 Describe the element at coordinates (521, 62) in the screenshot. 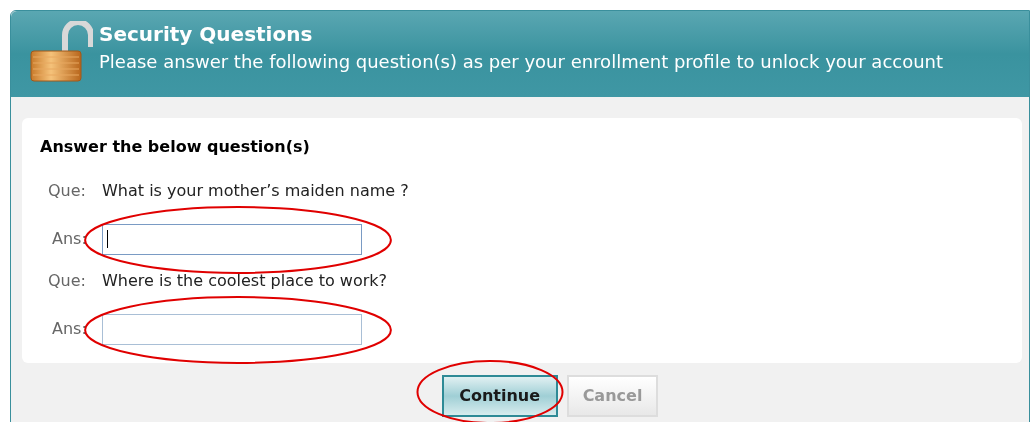

I see `dialog-subtitle: Please answer the following question(s) as per your enrollment profile to unlock your account` at that location.